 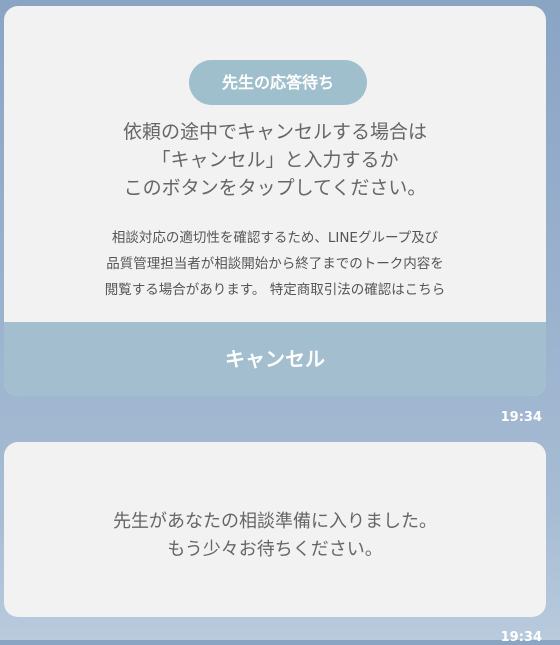 What do you see at coordinates (275, 549) in the screenshot?
I see `preparing-line: もう少々お待ちください。` at bounding box center [275, 549].